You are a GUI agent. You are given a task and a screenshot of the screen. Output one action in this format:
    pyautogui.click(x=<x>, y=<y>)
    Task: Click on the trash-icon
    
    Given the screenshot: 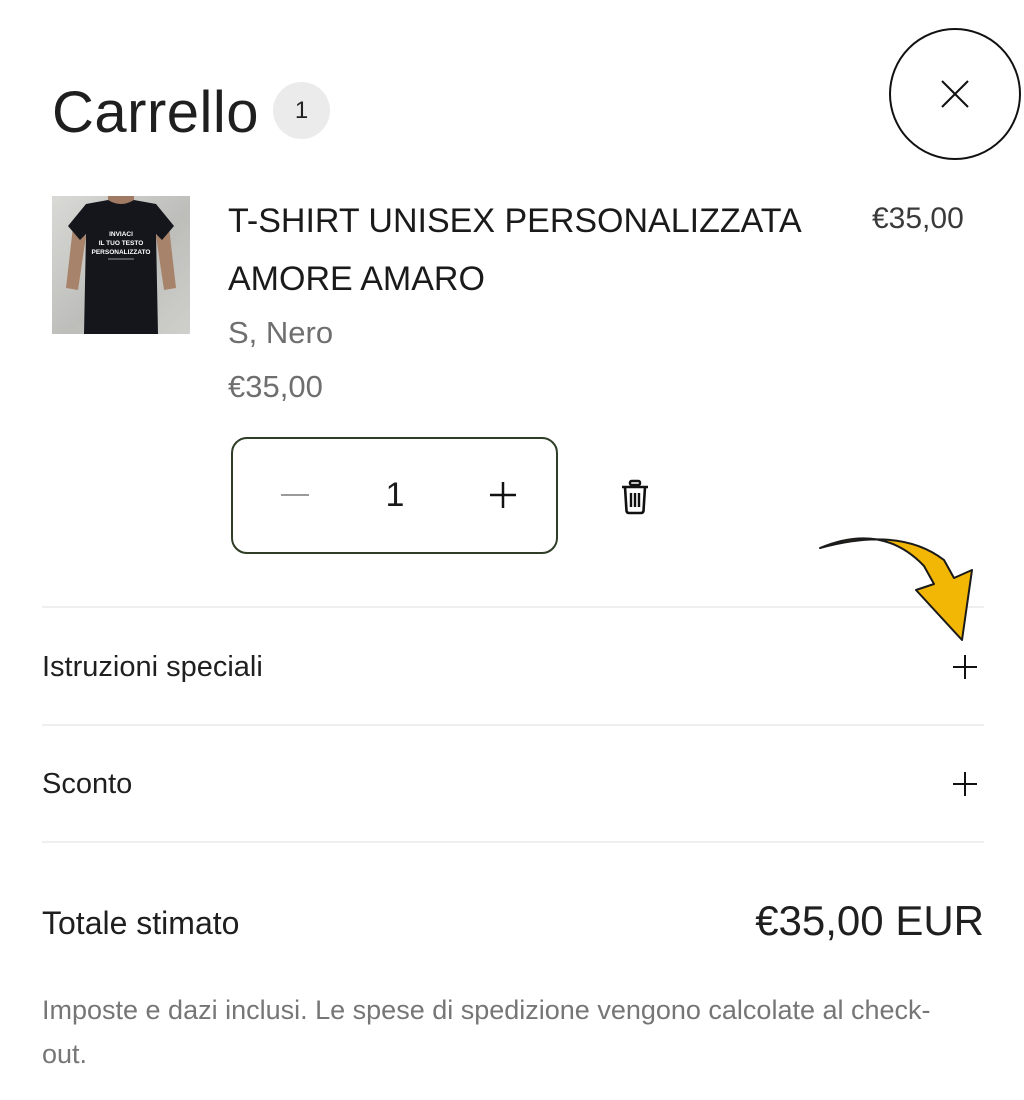 What is the action you would take?
    pyautogui.click(x=635, y=497)
    